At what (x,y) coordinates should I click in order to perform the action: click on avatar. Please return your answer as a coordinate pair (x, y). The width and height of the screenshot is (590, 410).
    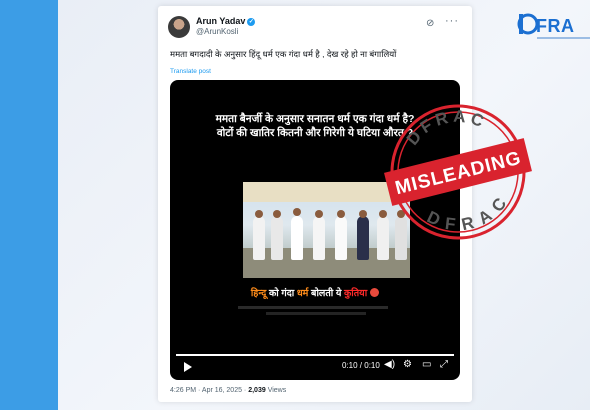
    Looking at the image, I should click on (179, 27).